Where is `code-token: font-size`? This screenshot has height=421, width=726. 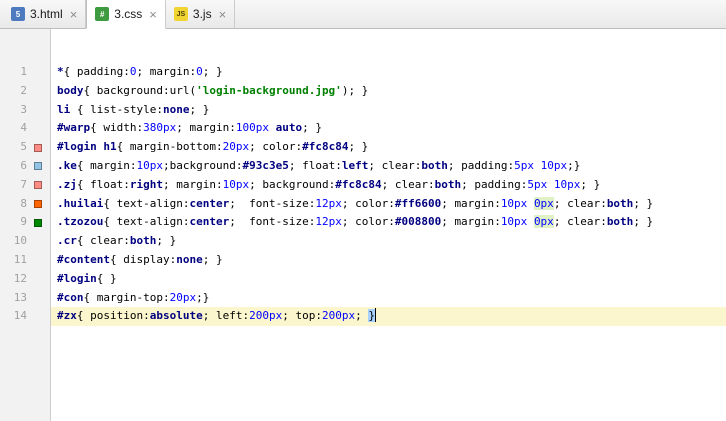
code-token: font-size is located at coordinates (279, 222).